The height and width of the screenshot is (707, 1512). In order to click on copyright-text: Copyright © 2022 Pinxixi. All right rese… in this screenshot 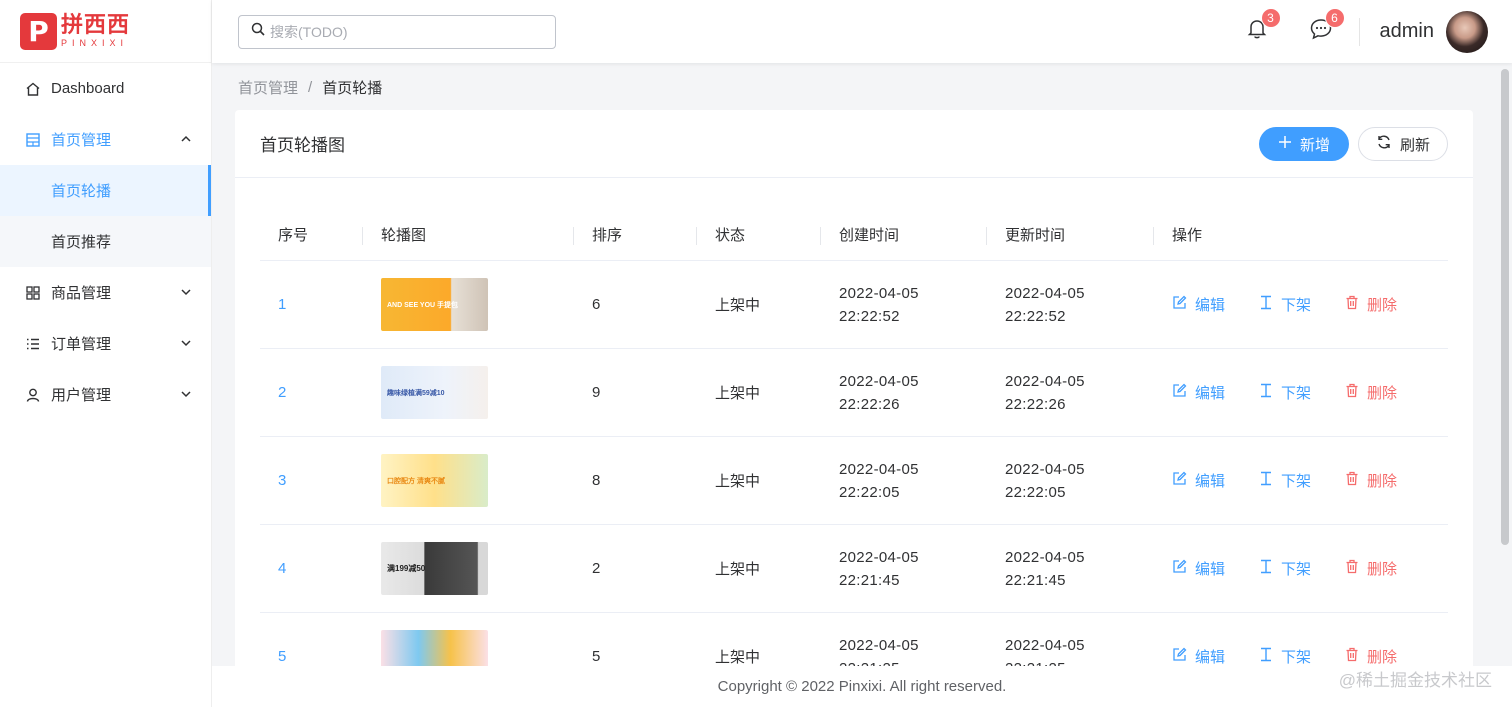, I will do `click(862, 686)`.